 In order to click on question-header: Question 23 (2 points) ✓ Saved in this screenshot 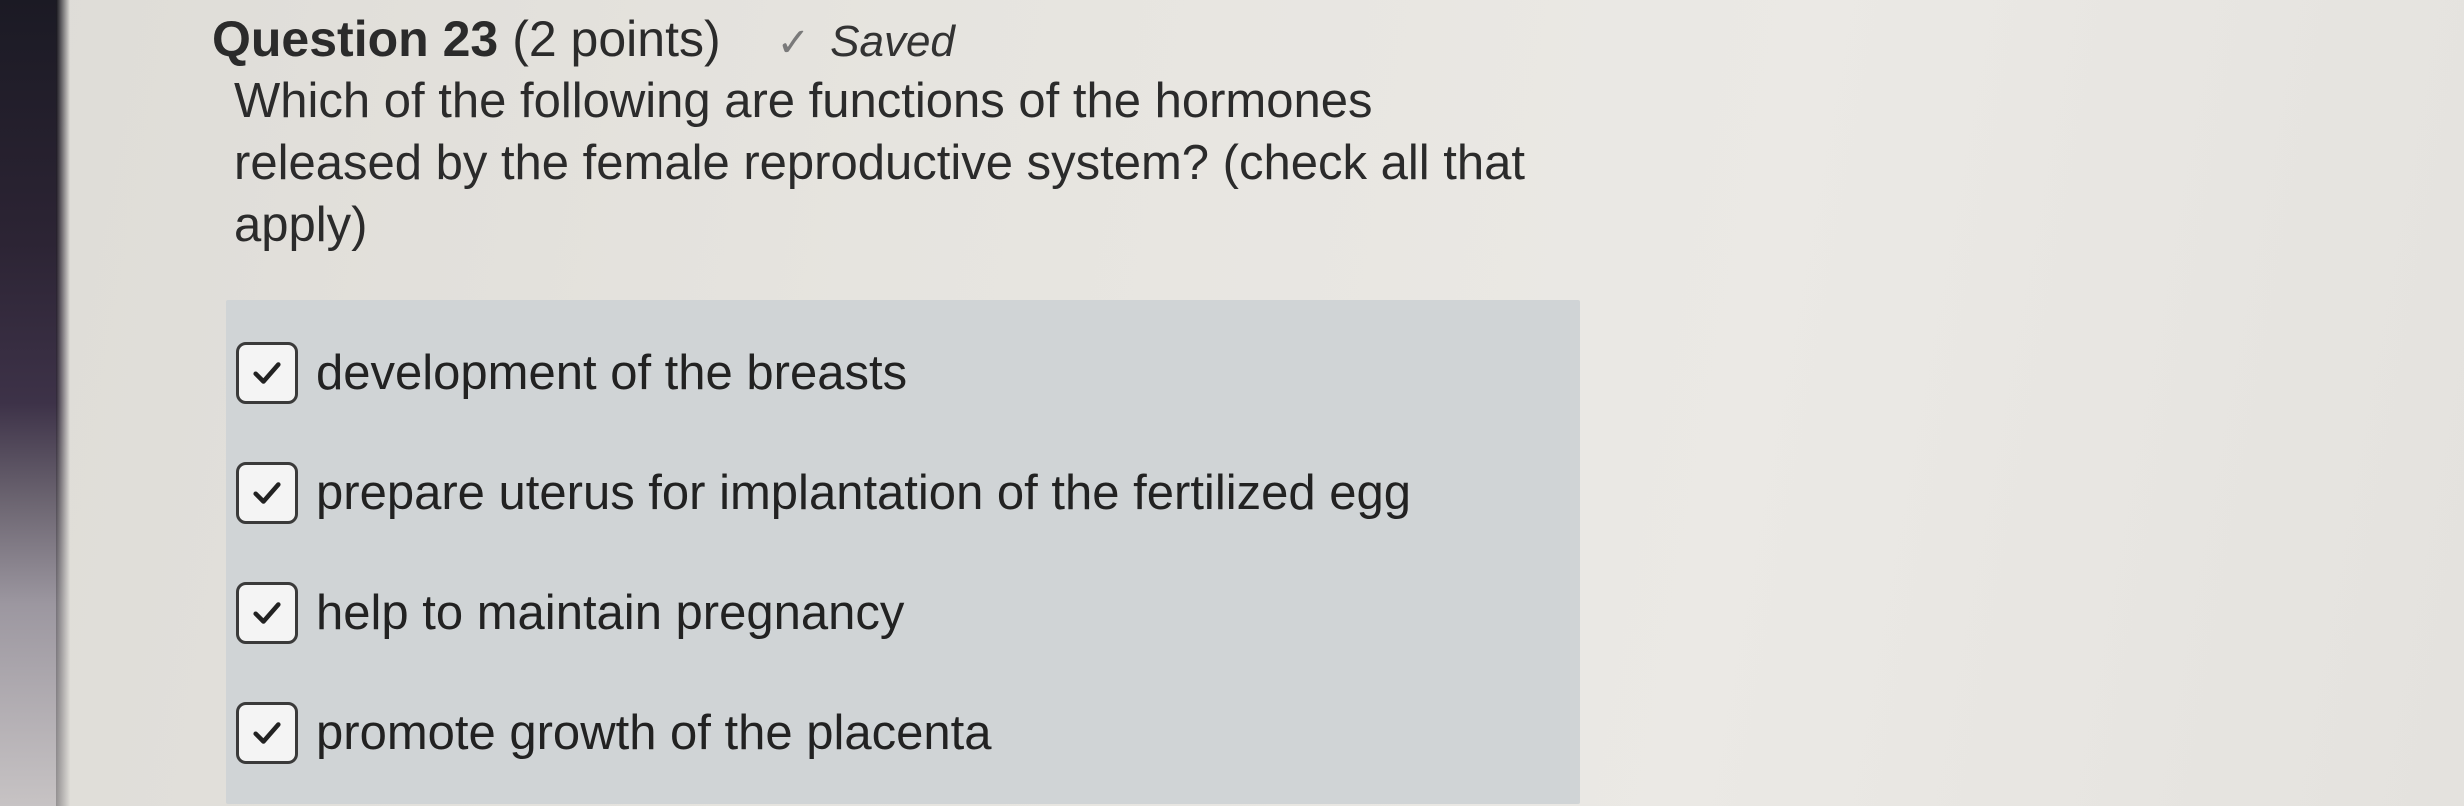, I will do `click(583, 39)`.